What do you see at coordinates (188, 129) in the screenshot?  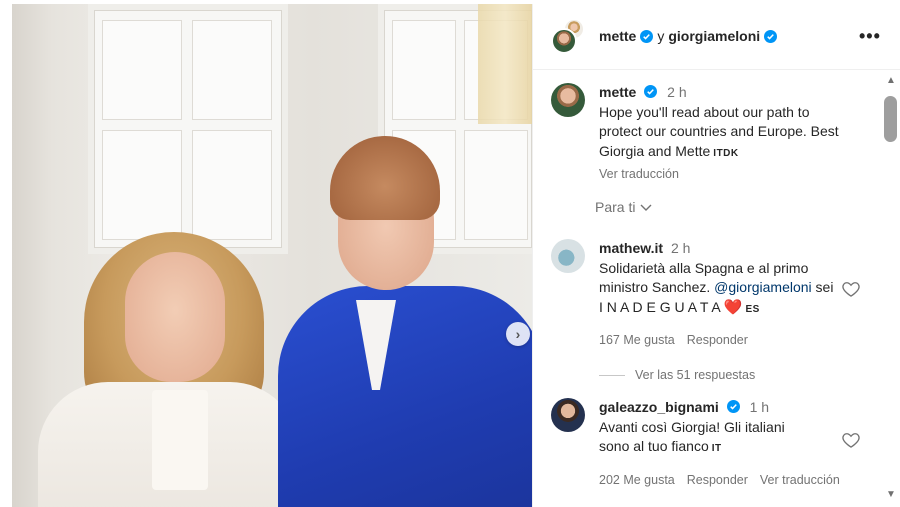 I see `window-left` at bounding box center [188, 129].